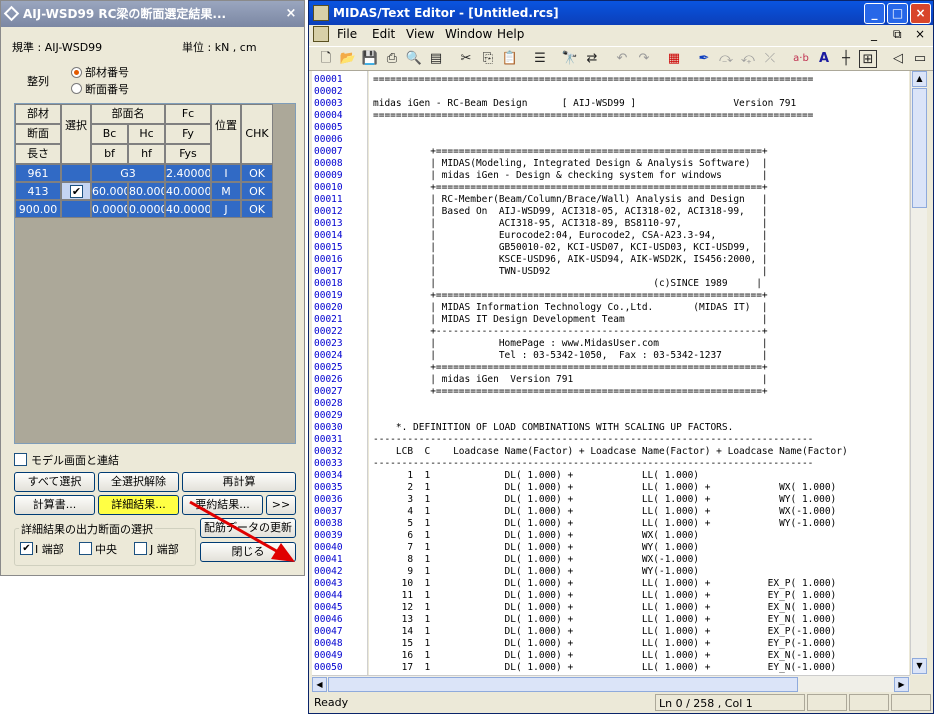 The image size is (934, 714). I want to click on word-wrap-icon: a·b, so click(801, 59).